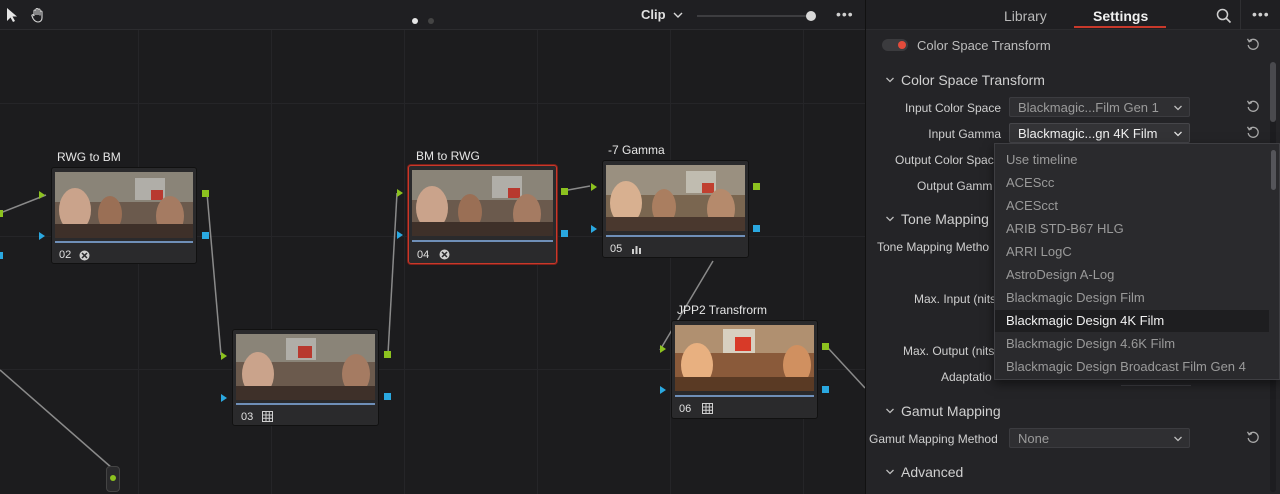 This screenshot has height=494, width=1280. I want to click on node-04: 04, so click(482, 214).